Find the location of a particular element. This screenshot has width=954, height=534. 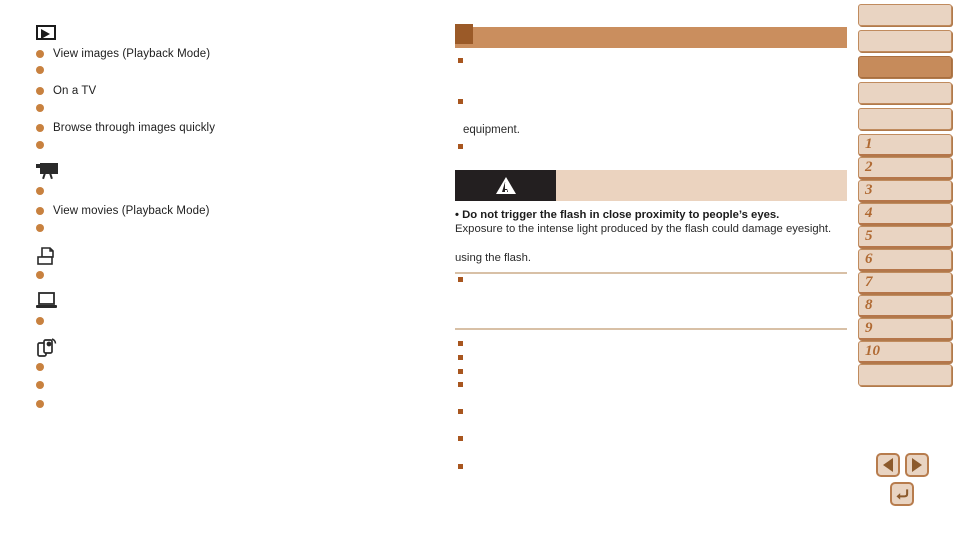

chapter-tab-label: 10 is located at coordinates (872, 351).